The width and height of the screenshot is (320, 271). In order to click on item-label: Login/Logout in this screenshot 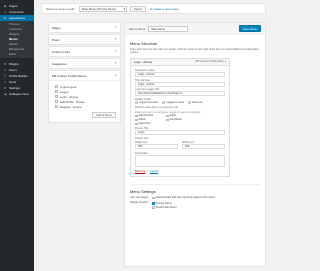, I will do `click(68, 86)`.